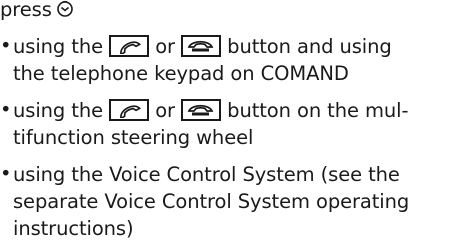  What do you see at coordinates (211, 201) in the screenshot?
I see `bullet-3-line-2: separate Voice Control System operating` at bounding box center [211, 201].